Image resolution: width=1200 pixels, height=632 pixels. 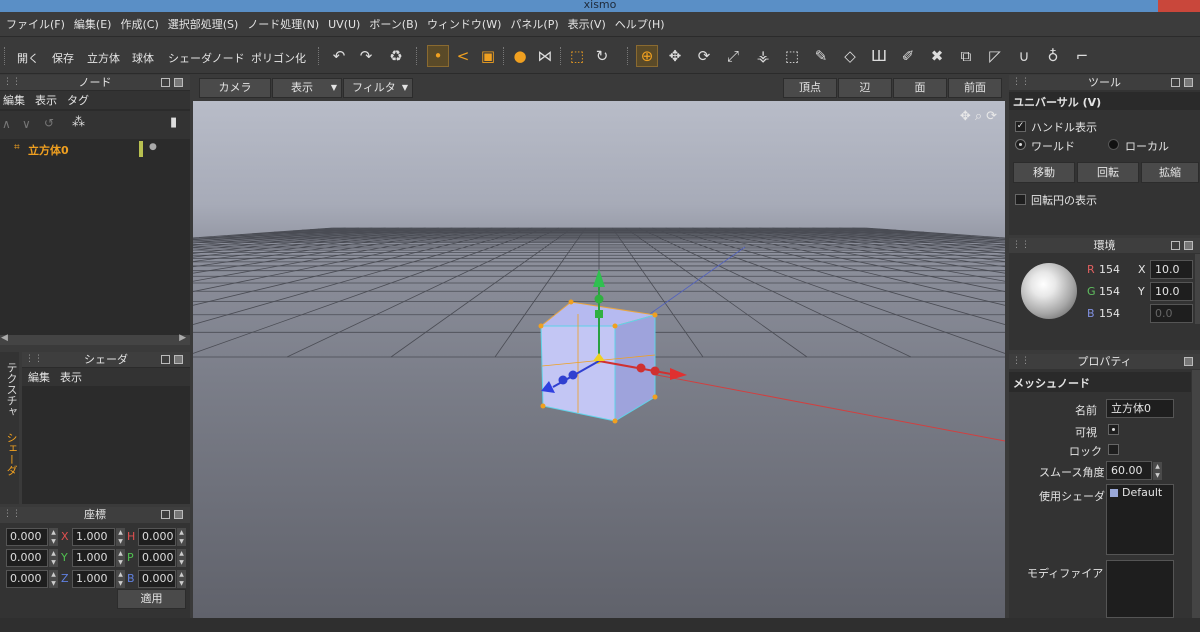 What do you see at coordinates (395, 24) in the screenshot?
I see `menu-bone: ボーン(B)` at bounding box center [395, 24].